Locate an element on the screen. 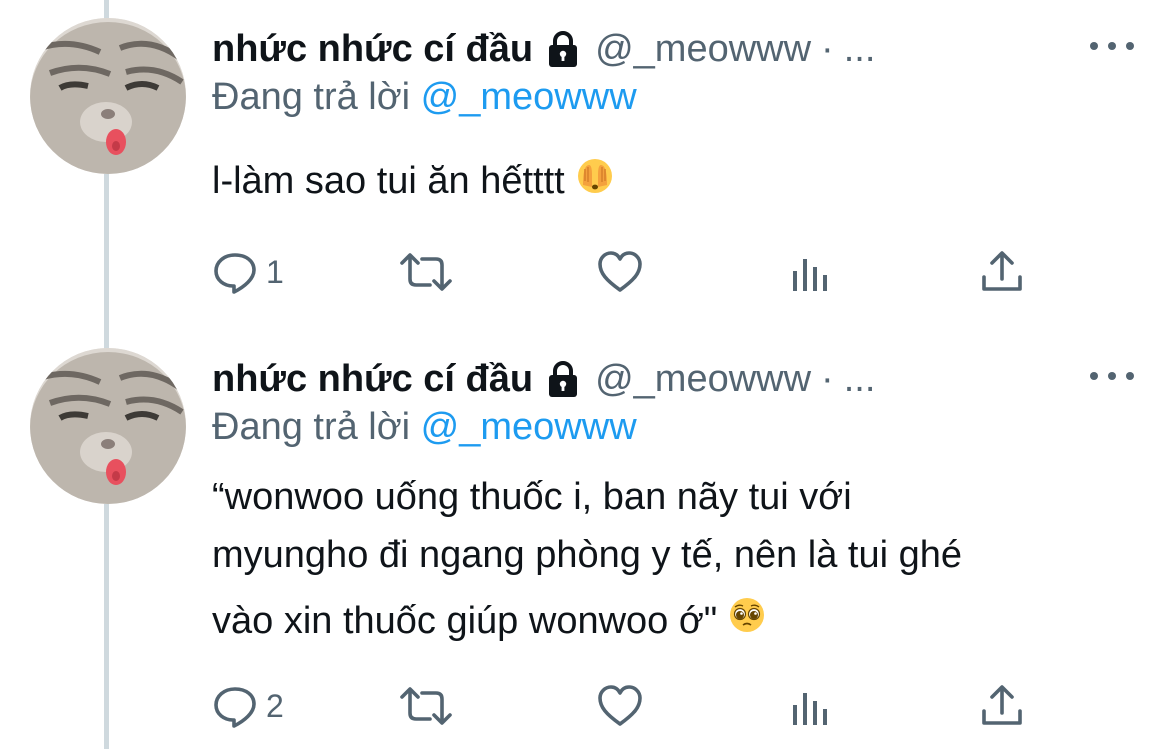 Image resolution: width=1170 pixels, height=749 pixels. tweet-text-line: “wonwoo uống thuốc i, ban nãy tui với is located at coordinates (532, 497).